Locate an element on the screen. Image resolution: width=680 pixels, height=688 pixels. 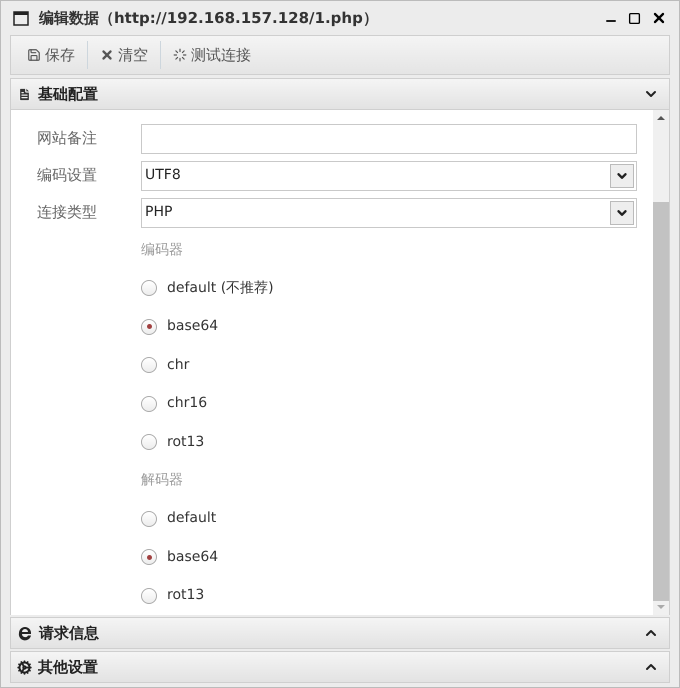
radio-label: default (不推荐) is located at coordinates (220, 288).